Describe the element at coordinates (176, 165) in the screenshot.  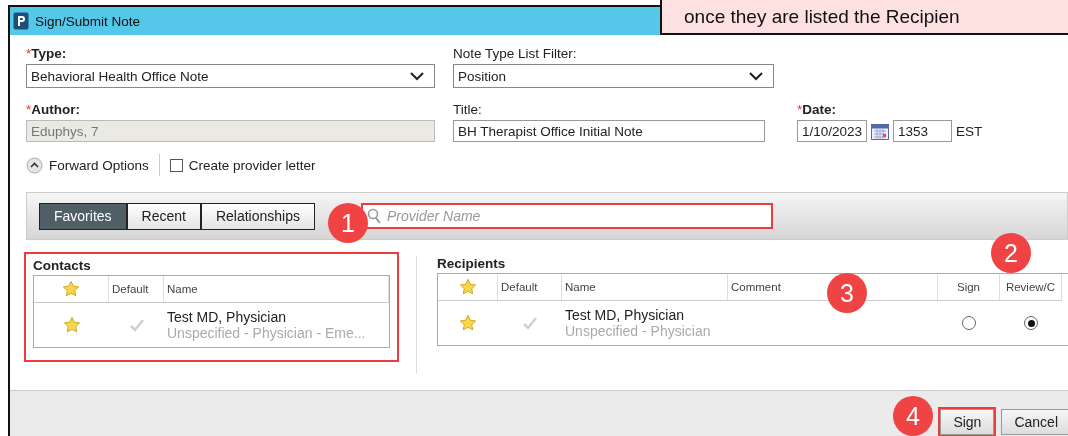
I see `checkbox` at that location.